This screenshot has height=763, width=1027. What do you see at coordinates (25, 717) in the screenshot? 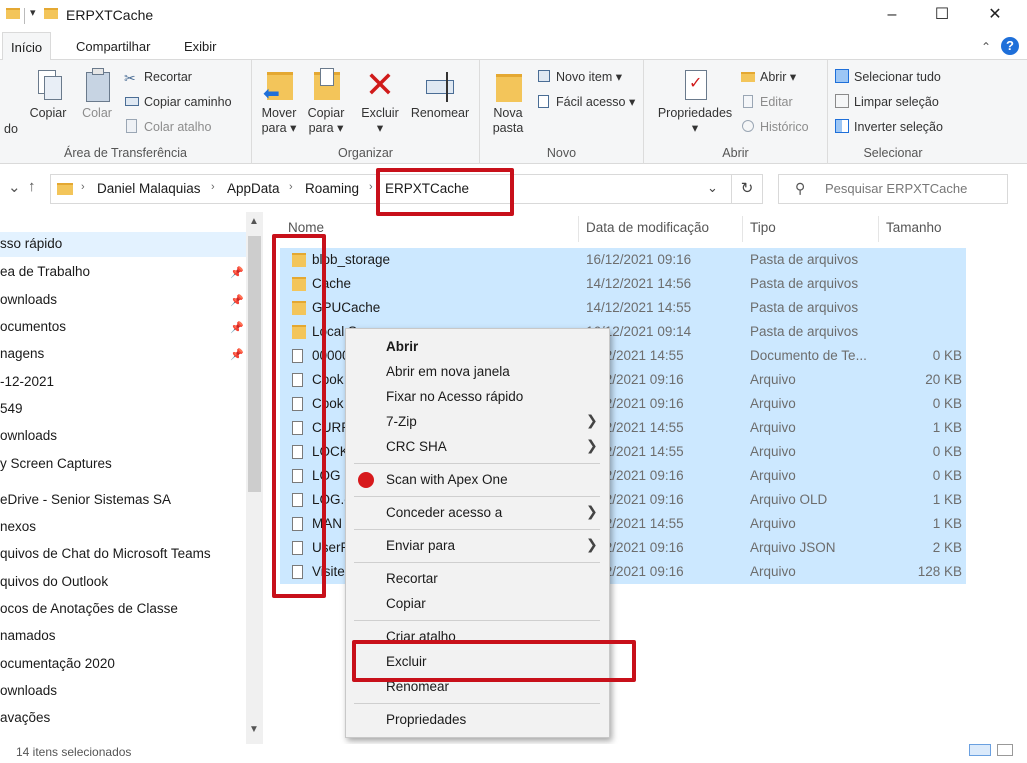
I see `nav-item-recordings: avações` at bounding box center [25, 717].